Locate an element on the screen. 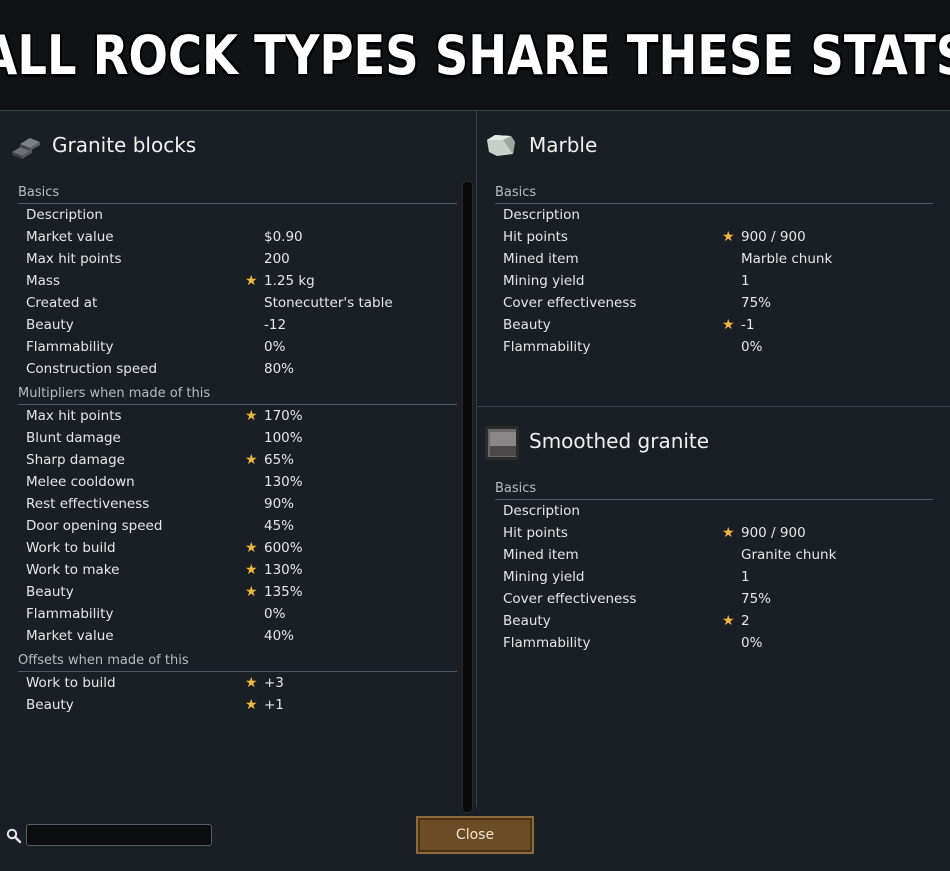 Image resolution: width=950 pixels, height=871 pixels. stat-value: 40% is located at coordinates (279, 636).